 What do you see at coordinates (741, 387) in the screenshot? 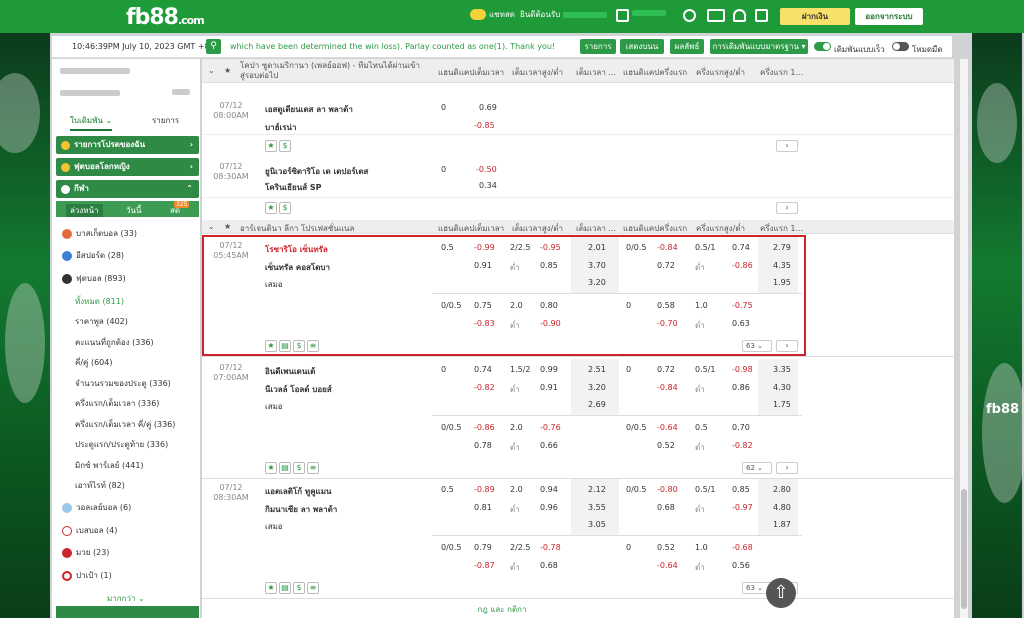
I see `odds-cell: 0.86` at bounding box center [741, 387].